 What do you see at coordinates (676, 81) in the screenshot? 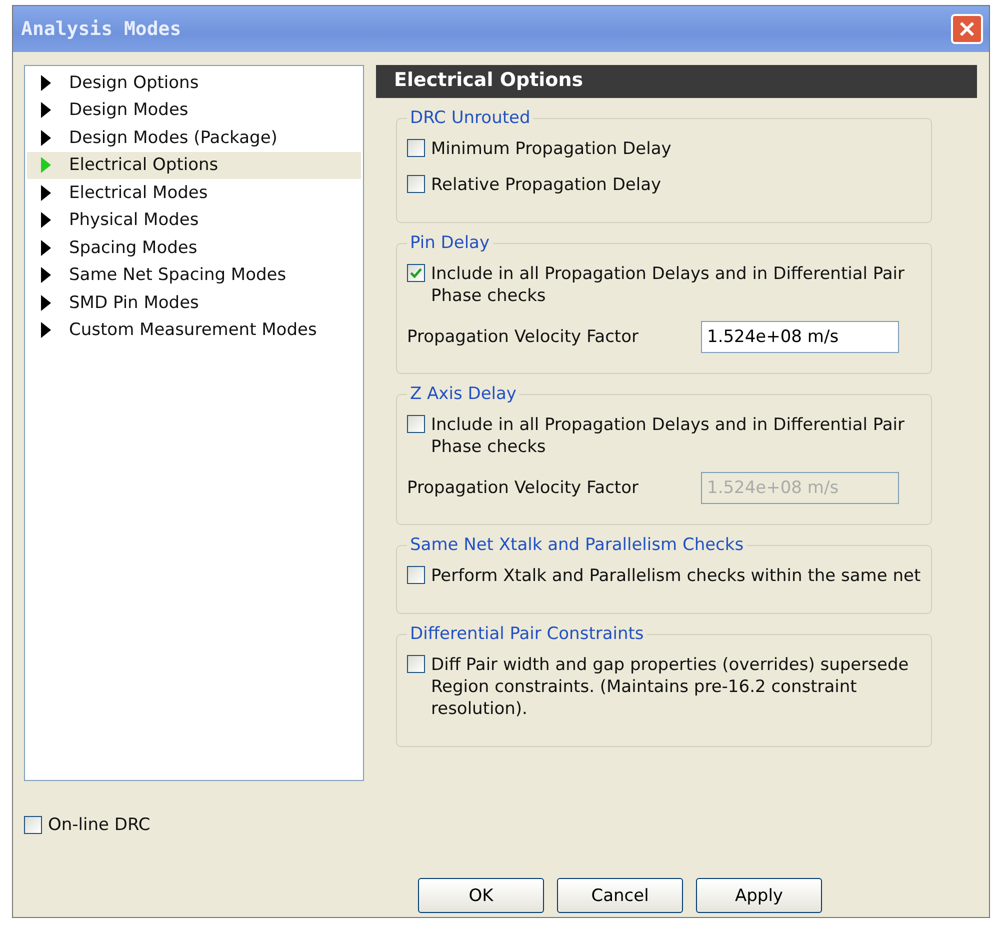
I see `panel-header: Electrical Options` at bounding box center [676, 81].